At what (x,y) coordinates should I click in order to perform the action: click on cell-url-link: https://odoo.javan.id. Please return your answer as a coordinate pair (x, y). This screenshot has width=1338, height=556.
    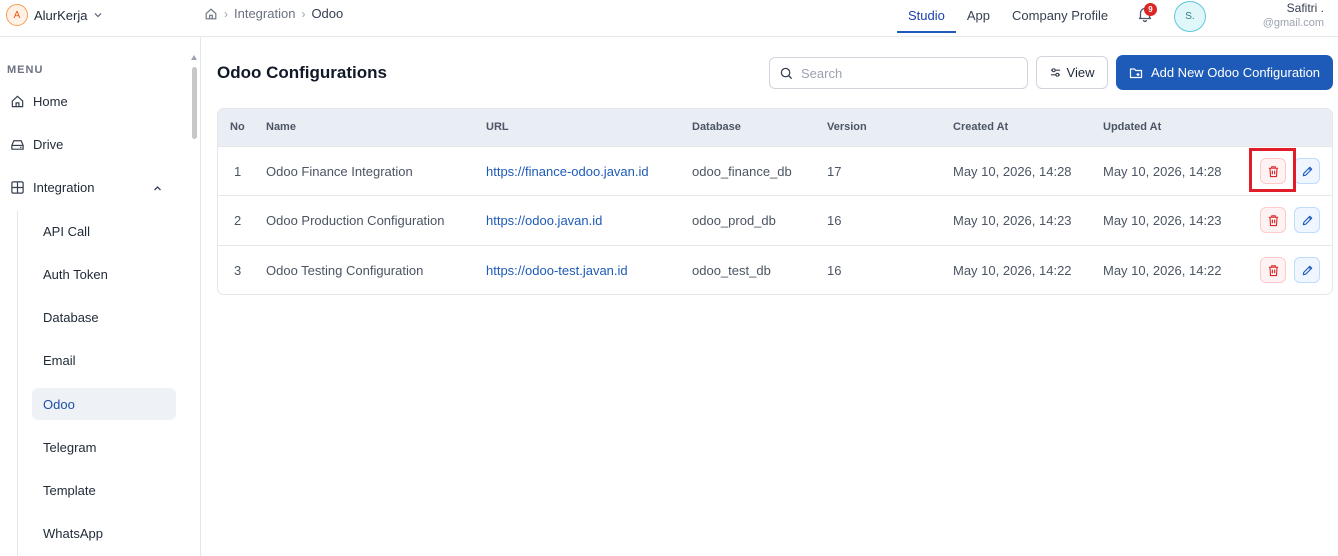
    Looking at the image, I should click on (544, 220).